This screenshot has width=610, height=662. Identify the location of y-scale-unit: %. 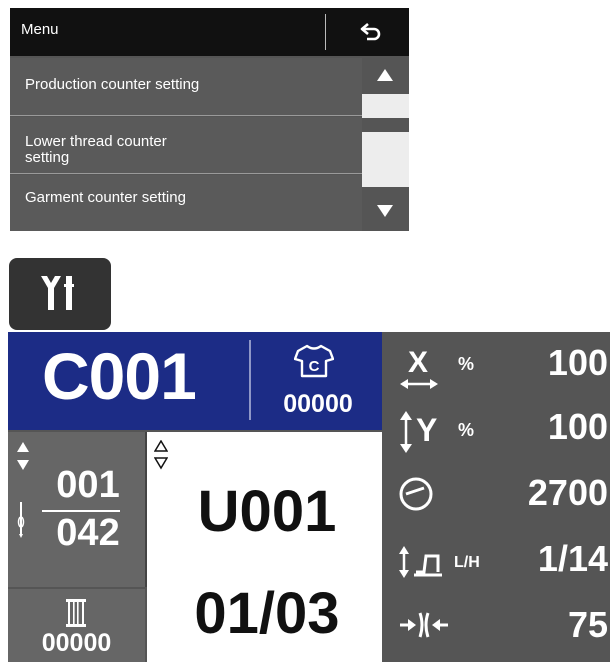
(466, 430).